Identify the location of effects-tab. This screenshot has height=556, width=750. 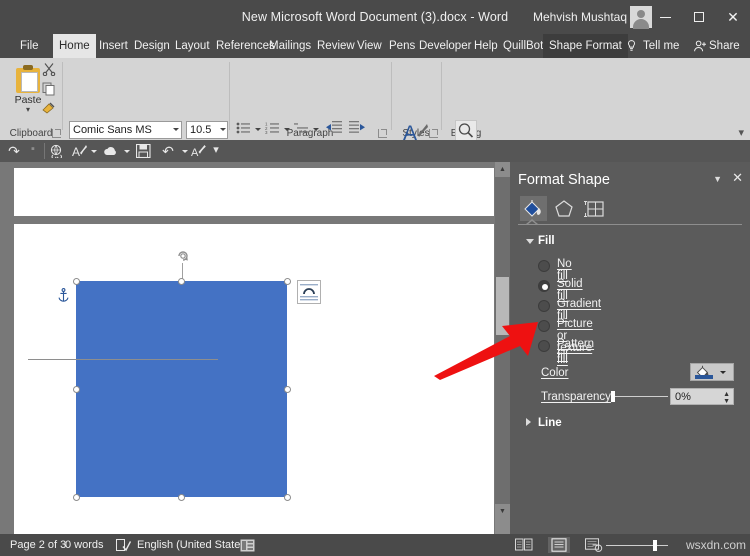
(564, 208).